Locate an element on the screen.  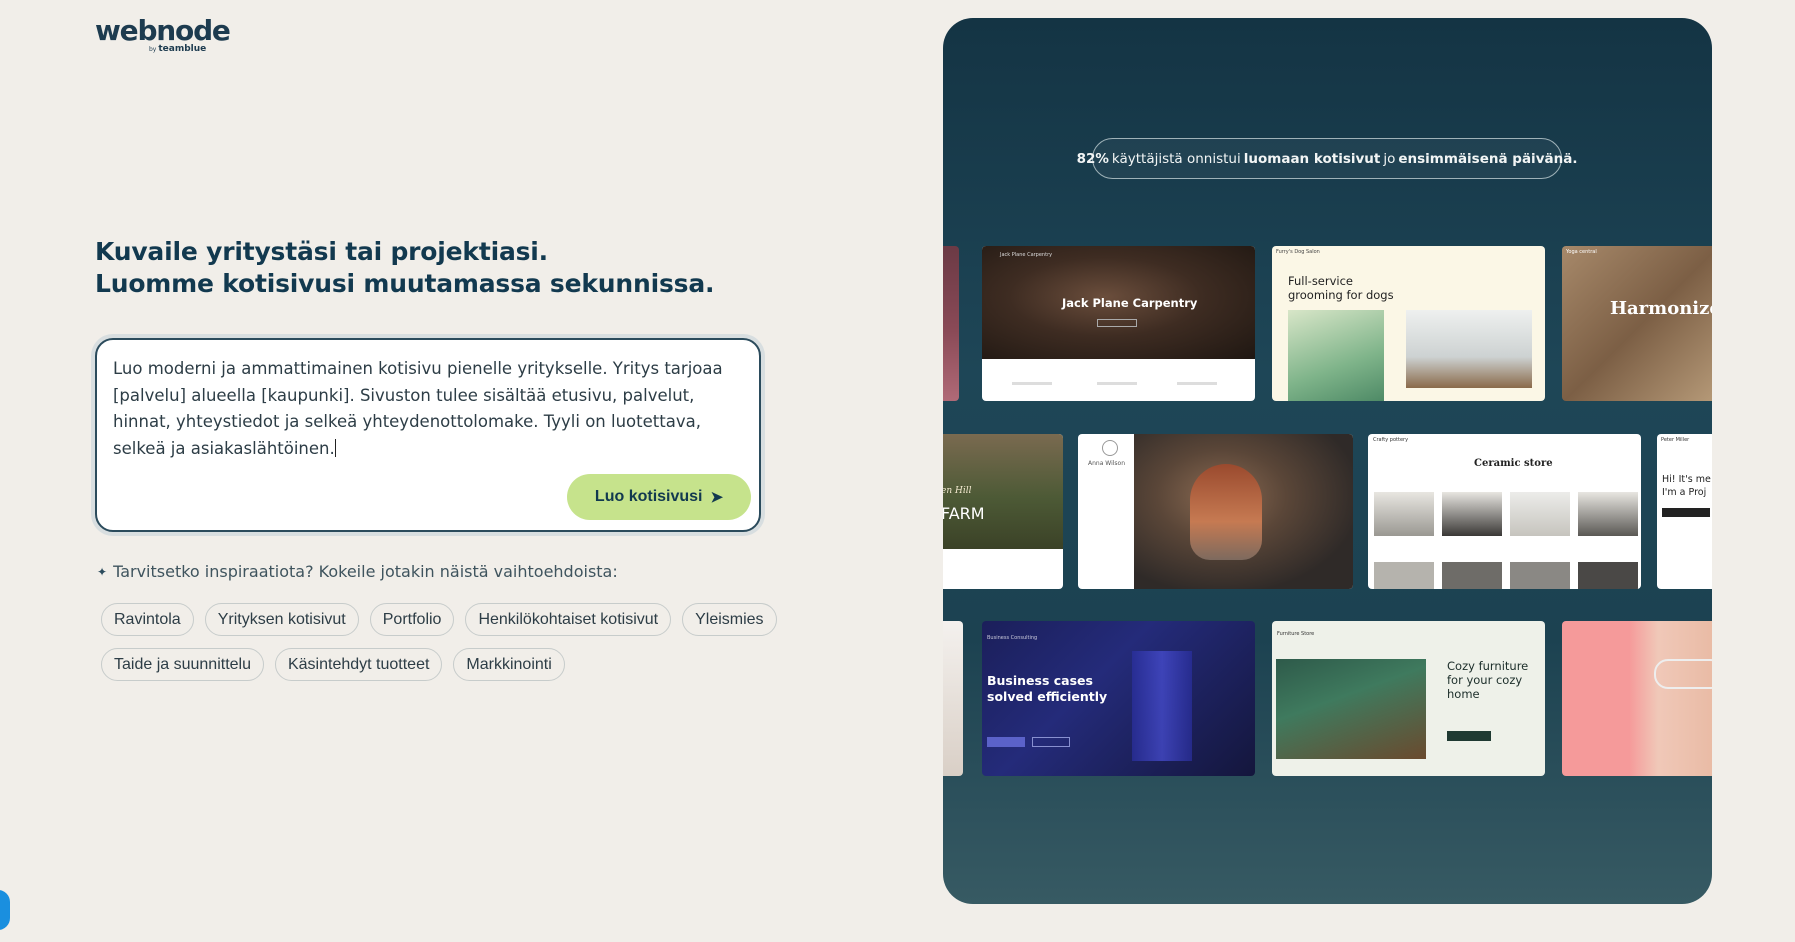
carpentry-nav: Jack Plane Carpentry is located at coordinates (1026, 255).